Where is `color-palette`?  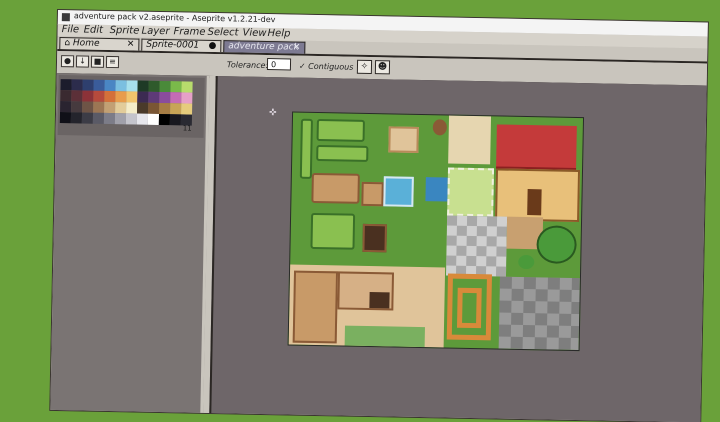
color-palette is located at coordinates (126, 102).